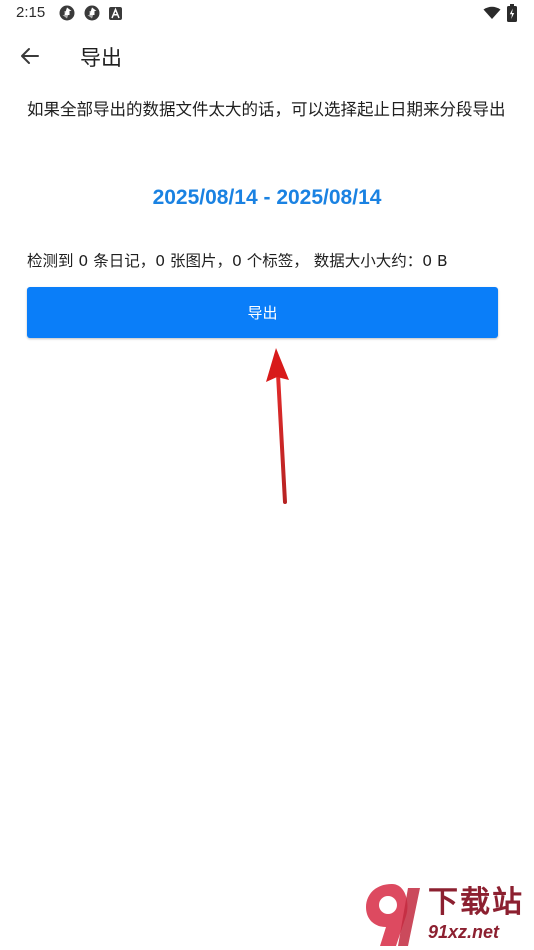 This screenshot has height=950, width=534. I want to click on page-title: 导出, so click(101, 58).